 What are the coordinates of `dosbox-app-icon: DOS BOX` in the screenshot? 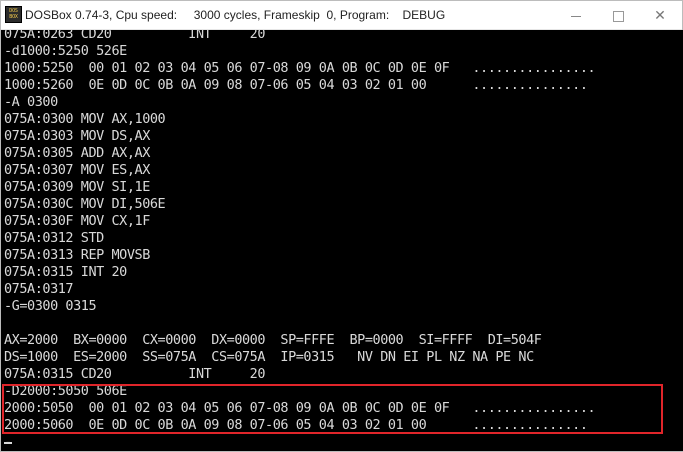 It's located at (13, 14).